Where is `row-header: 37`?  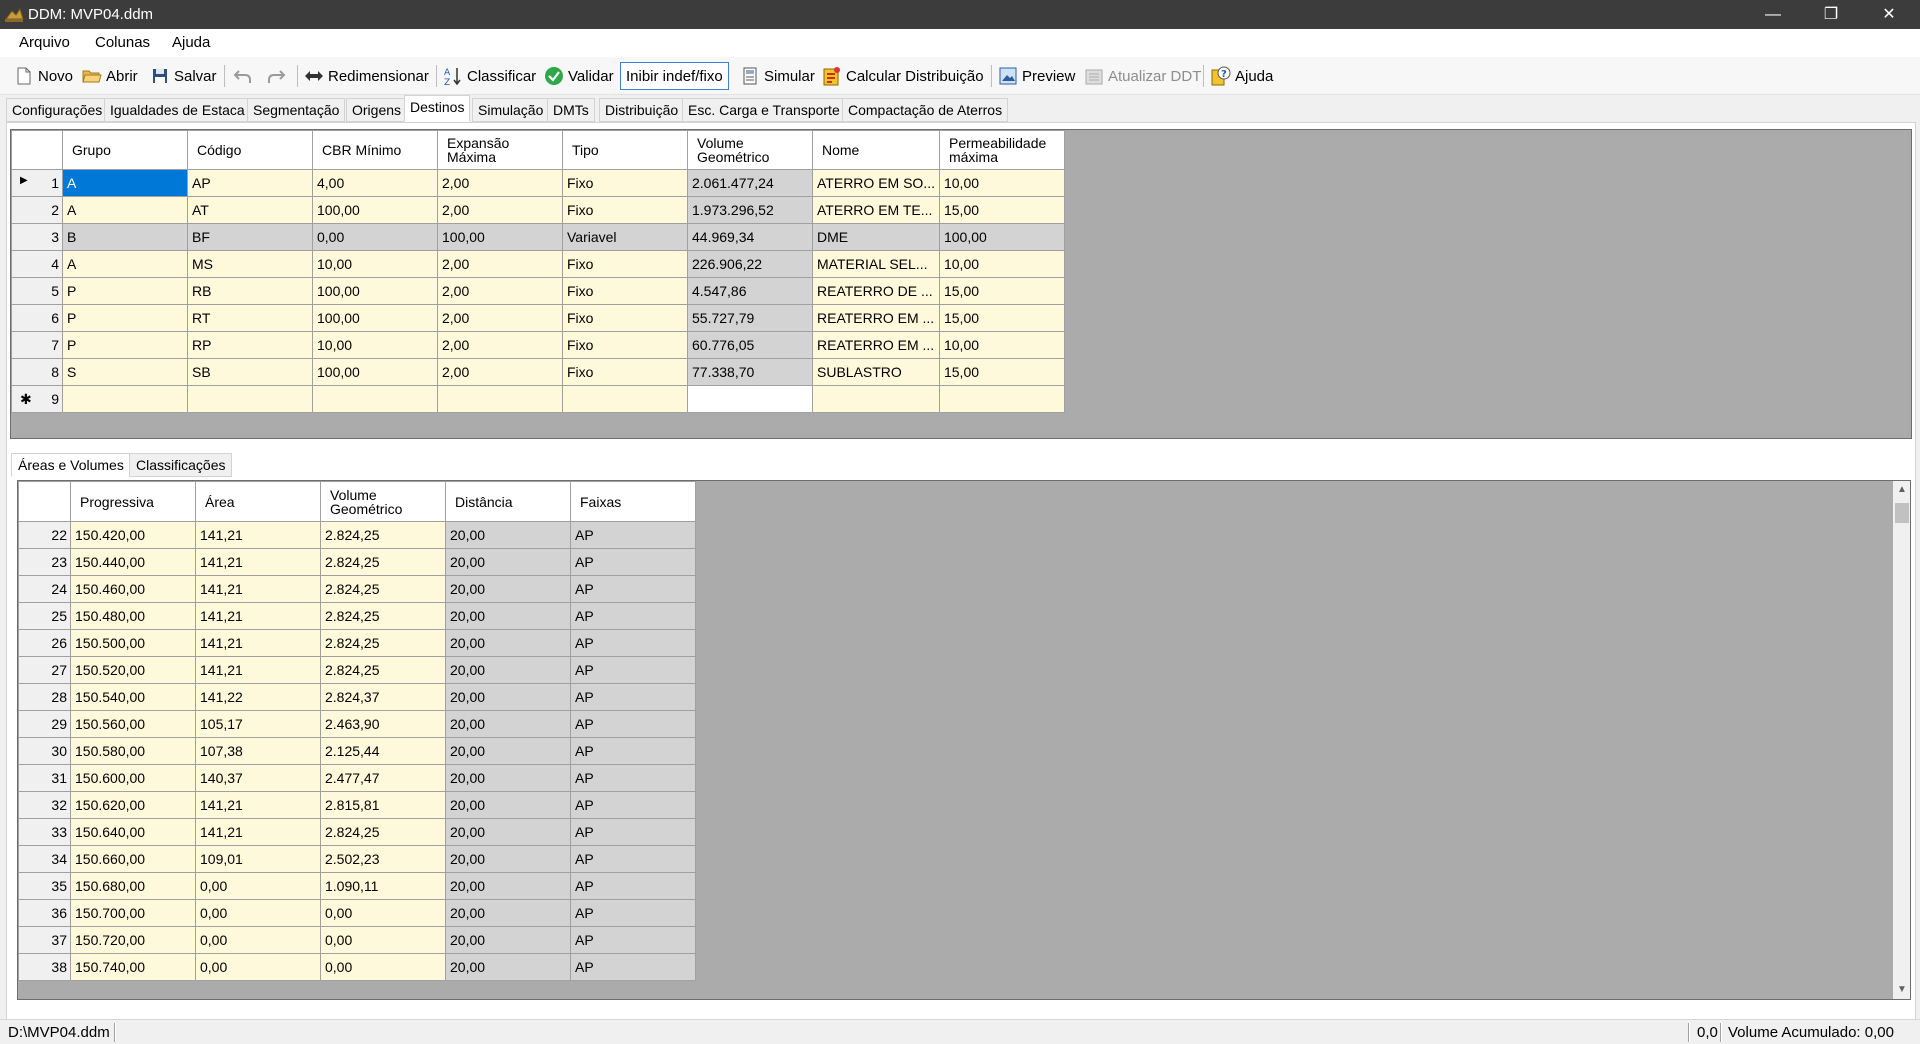
row-header: 37 is located at coordinates (44, 940).